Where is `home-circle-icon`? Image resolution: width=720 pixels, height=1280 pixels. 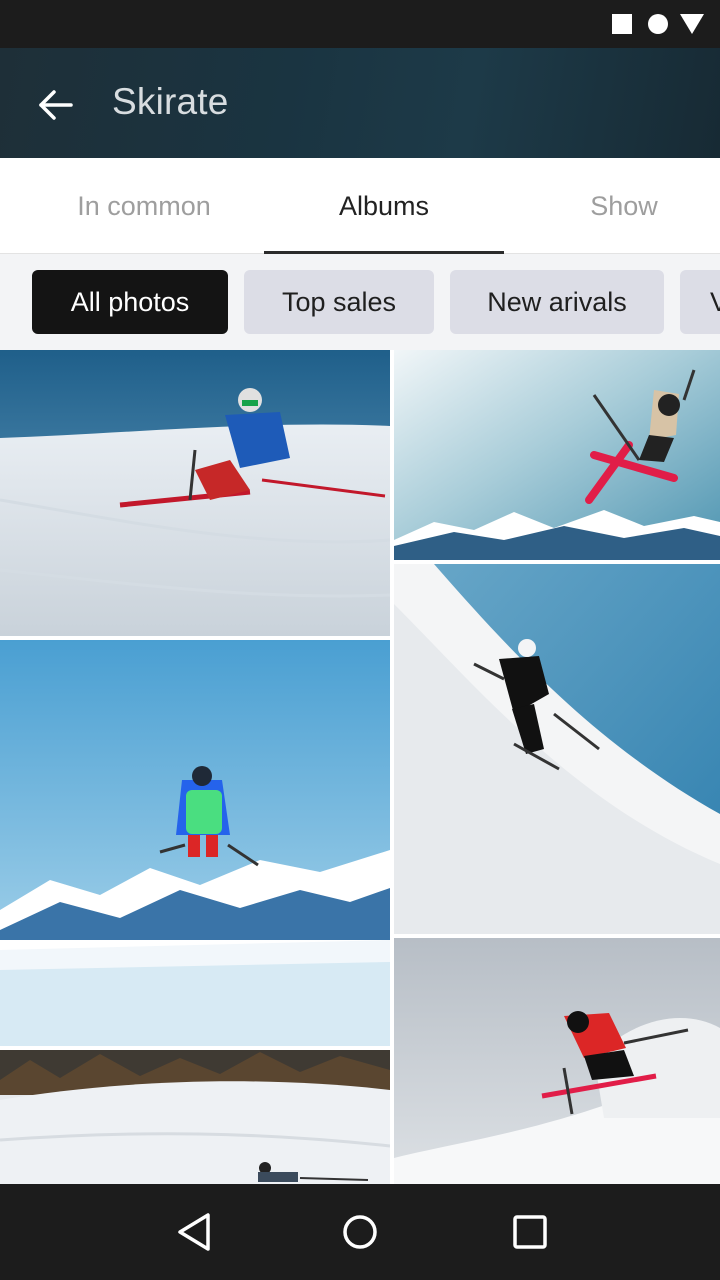
home-circle-icon is located at coordinates (360, 1232).